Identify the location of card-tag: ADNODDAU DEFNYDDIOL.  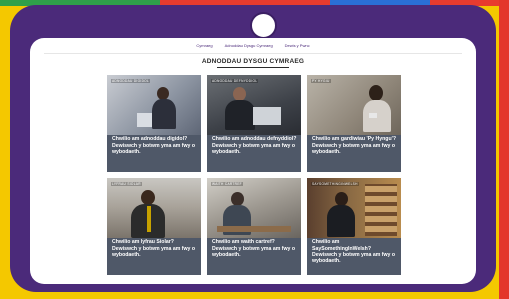
(235, 81).